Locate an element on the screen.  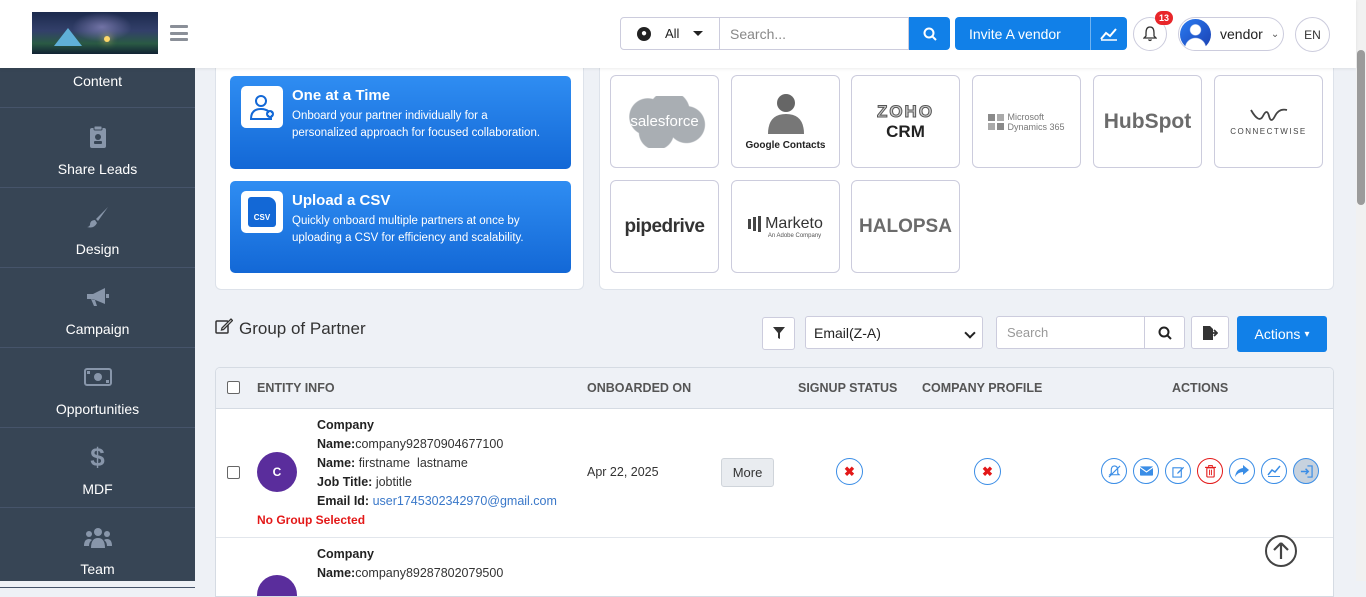
sort-select: Email(Z-A) is located at coordinates (894, 332).